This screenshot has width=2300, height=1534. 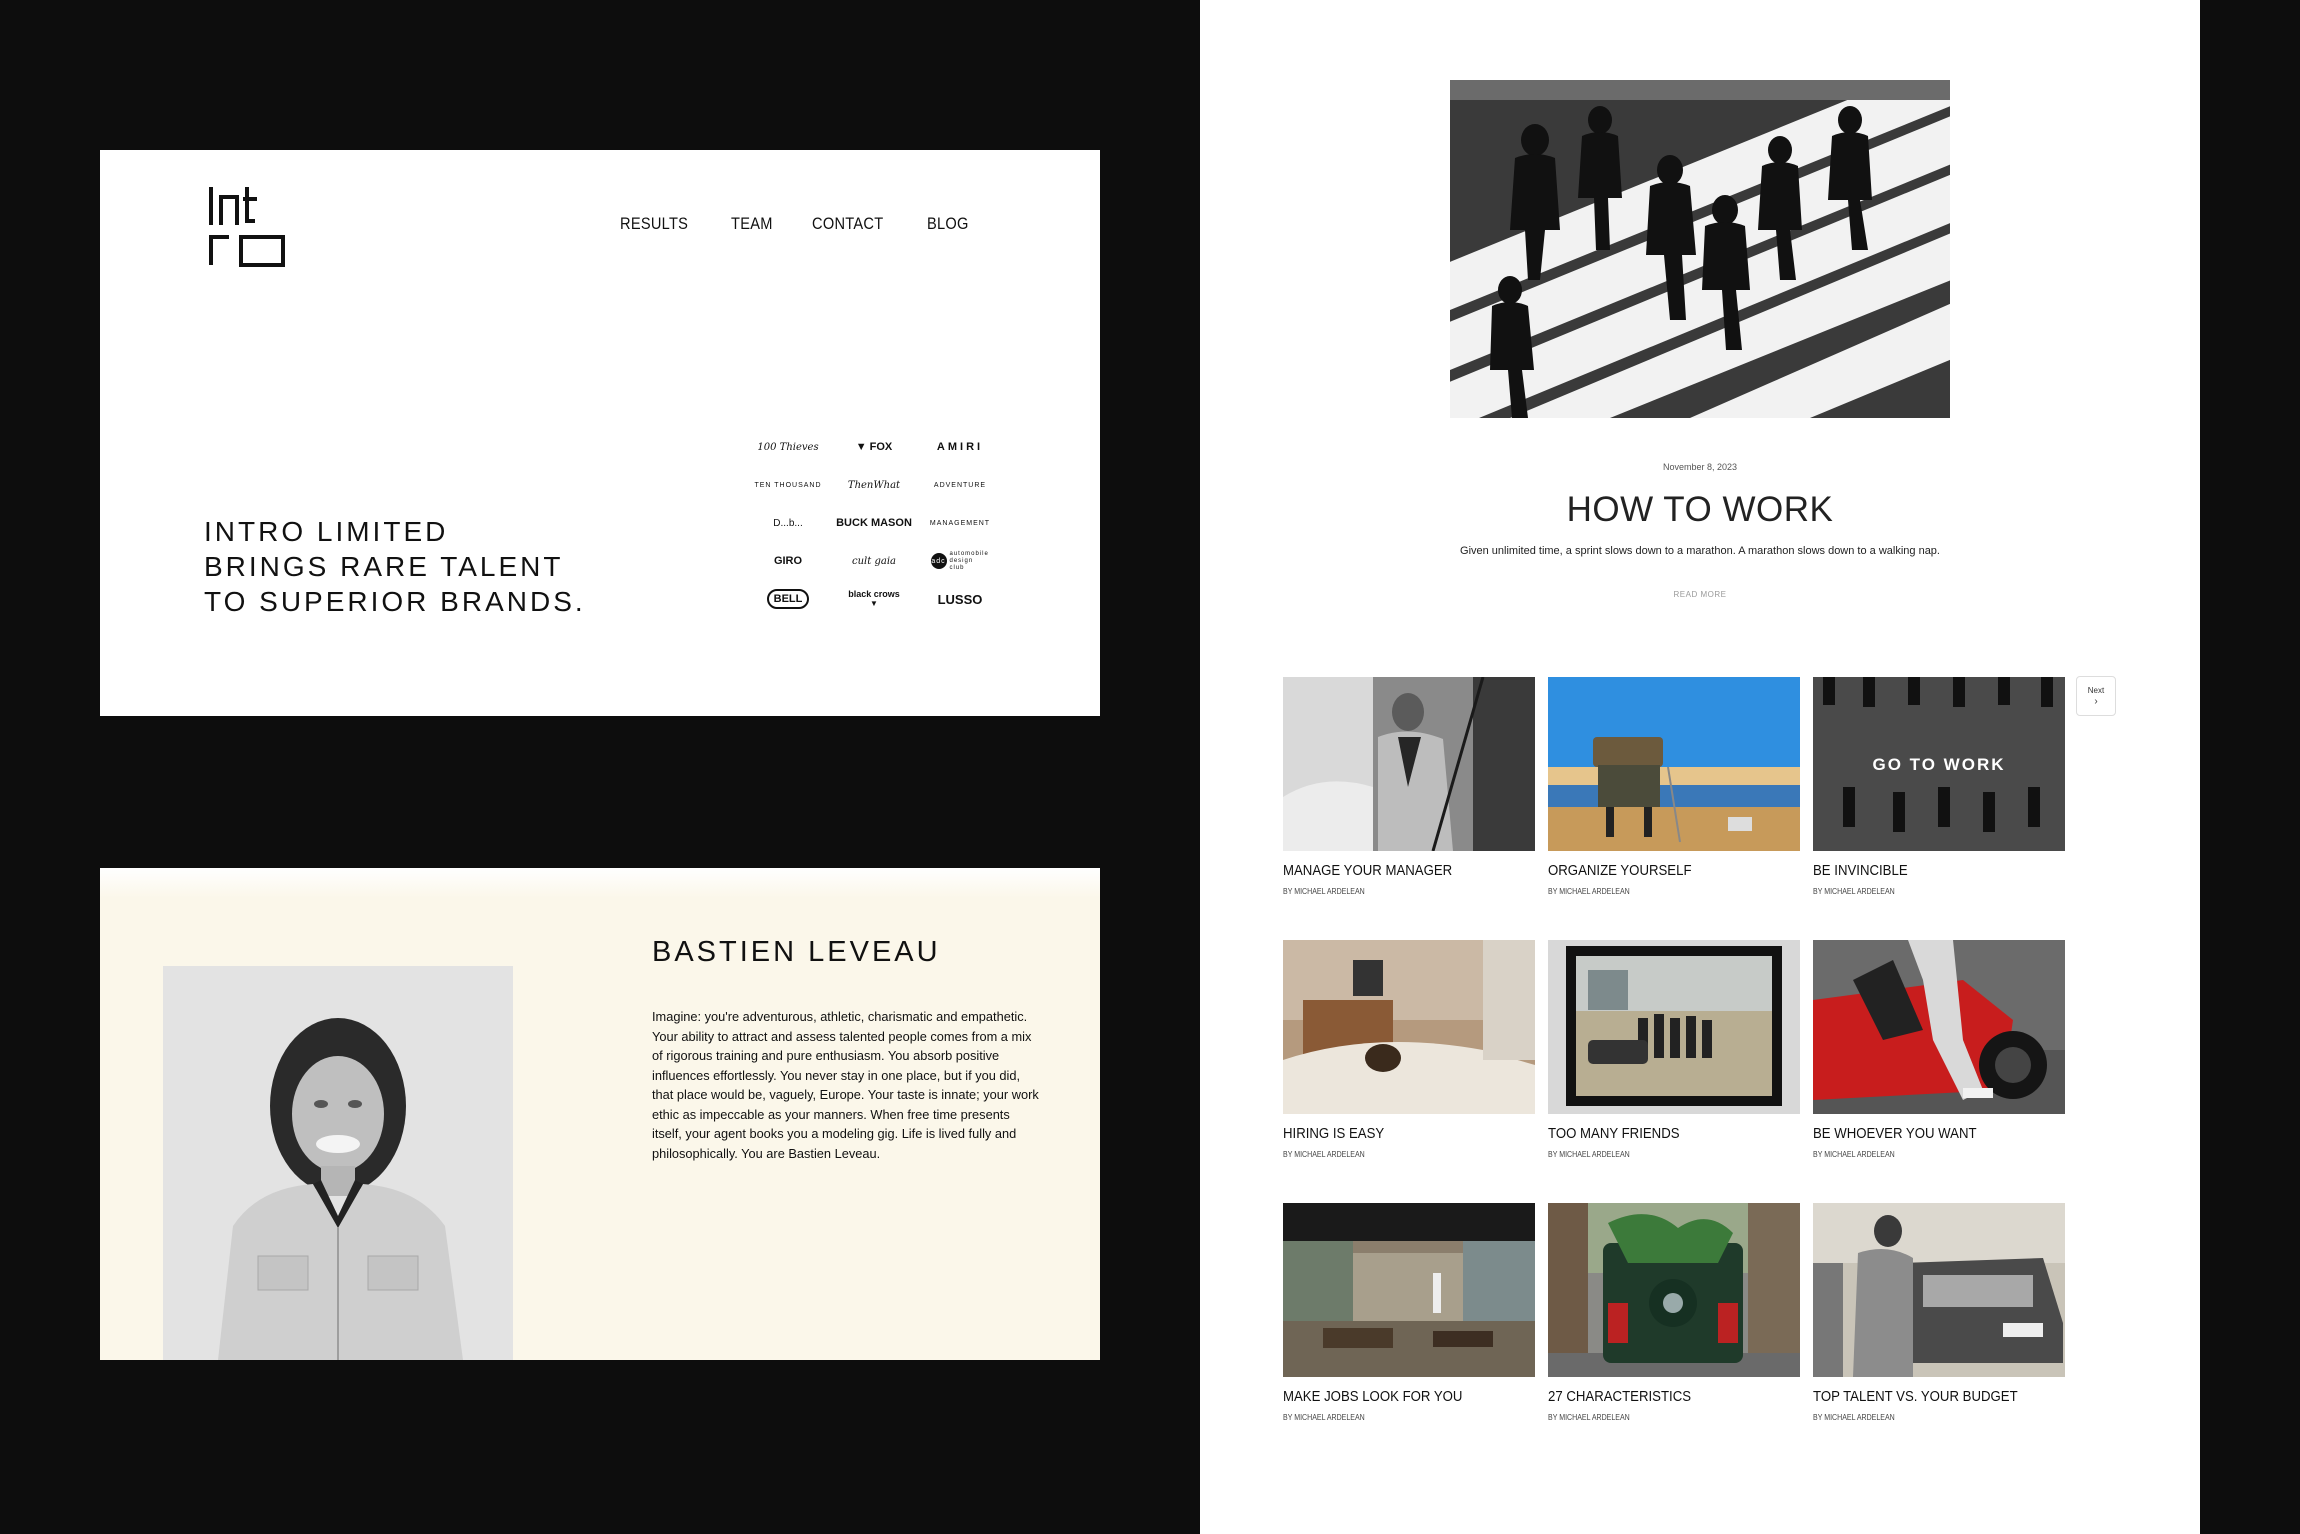 I want to click on main-nav: RESULTS TEAM CONTACT BLOG, so click(x=797, y=224).